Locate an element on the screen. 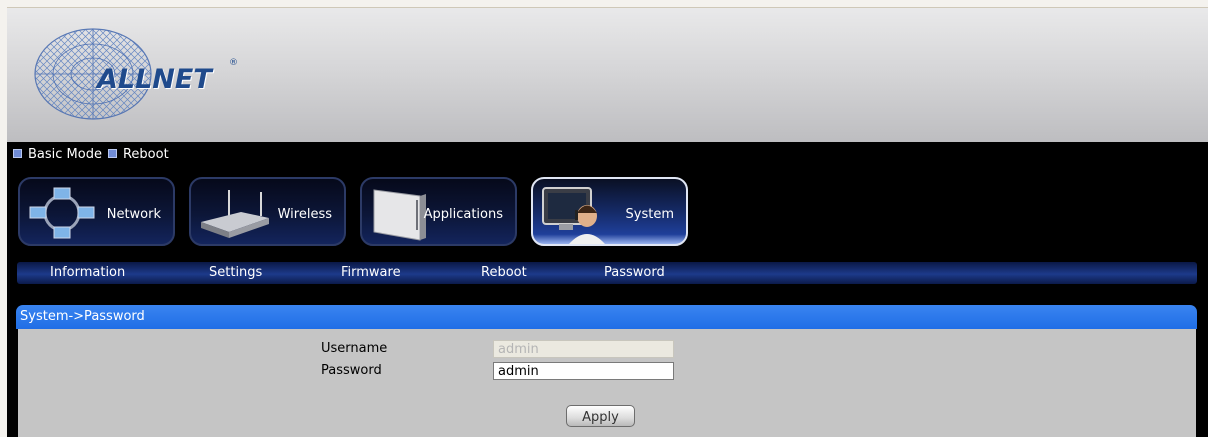 This screenshot has width=1208, height=437. tab-network: Network is located at coordinates (96, 211).